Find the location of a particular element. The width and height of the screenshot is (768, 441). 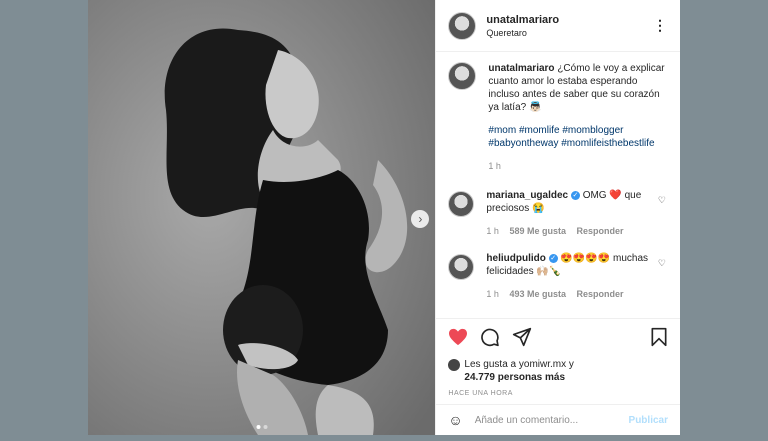

save-bookmark-icon is located at coordinates (659, 339).